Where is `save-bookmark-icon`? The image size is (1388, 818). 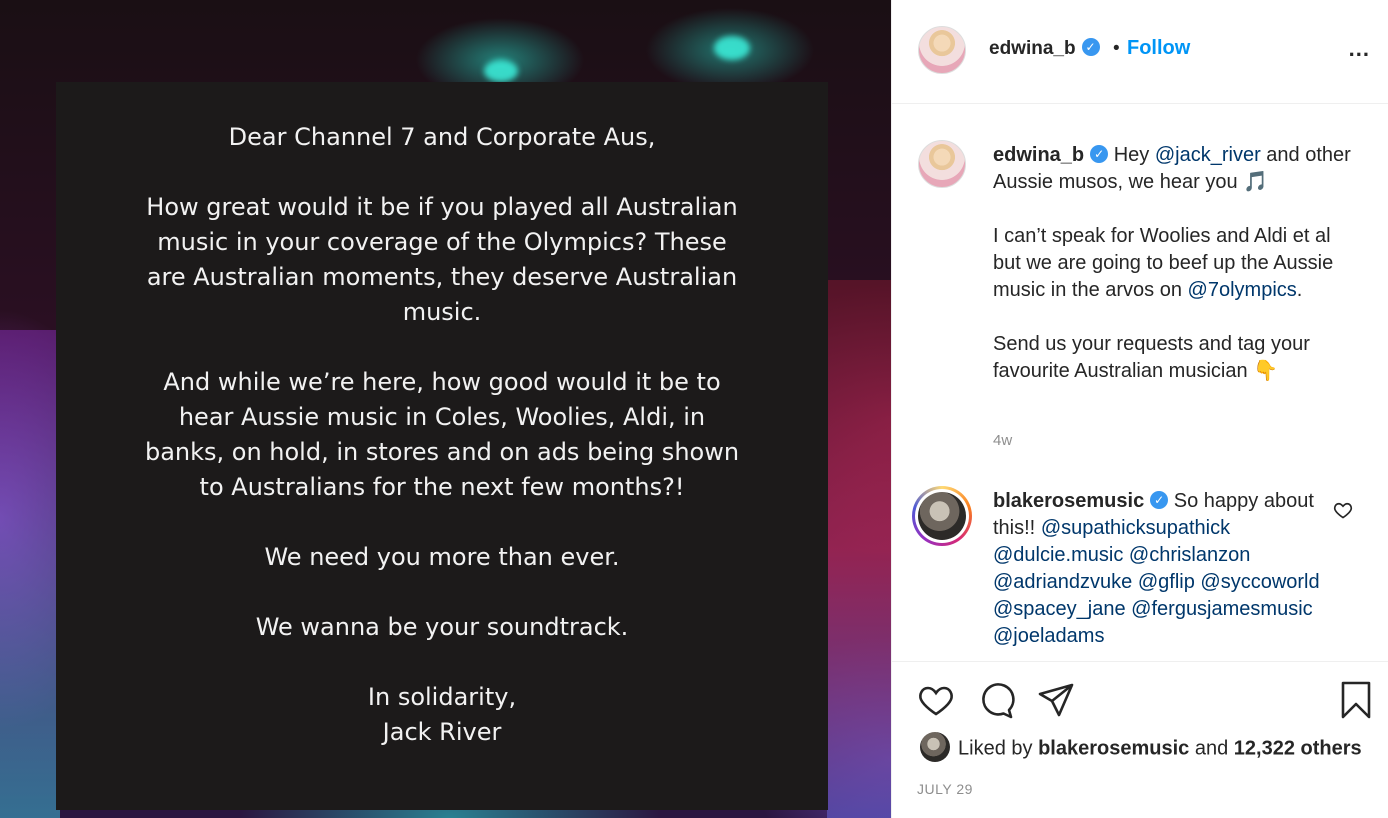 save-bookmark-icon is located at coordinates (1356, 700).